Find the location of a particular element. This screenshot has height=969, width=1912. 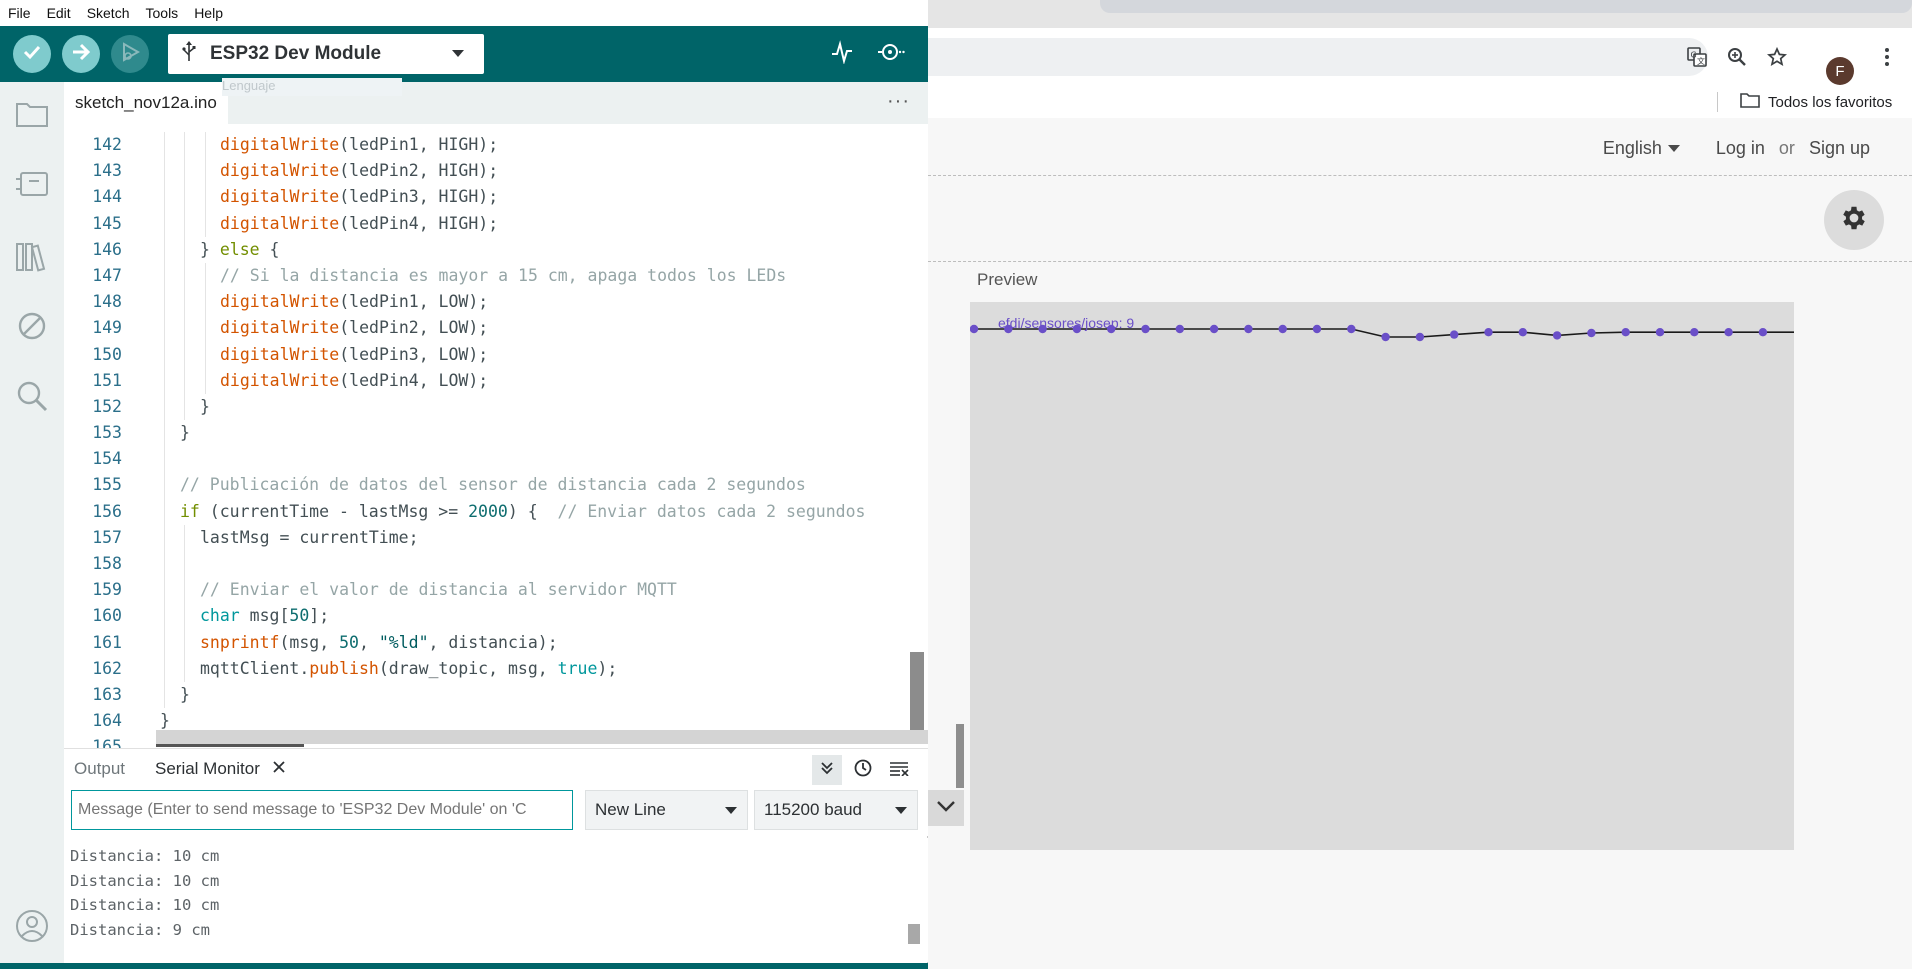

serial-message-input is located at coordinates (322, 810).